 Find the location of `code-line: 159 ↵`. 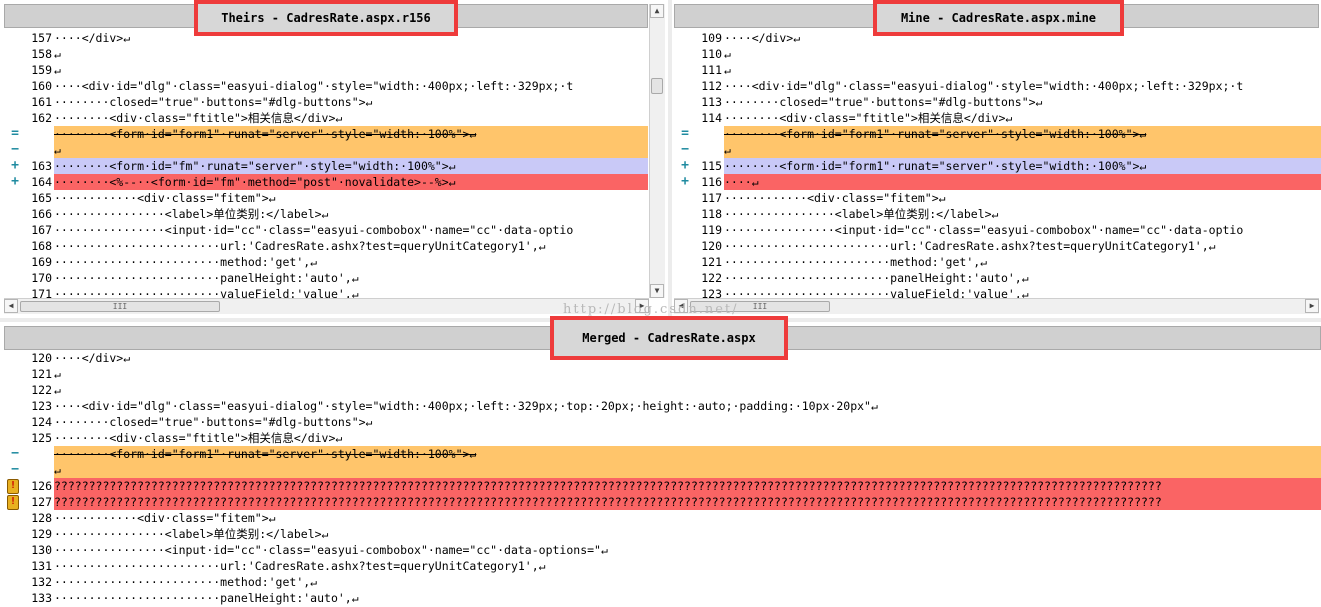

code-line: 159 ↵ is located at coordinates (326, 70).